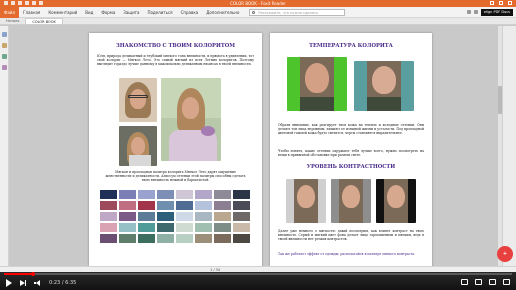 The width and height of the screenshot is (516, 290). What do you see at coordinates (478, 282) in the screenshot?
I see `settings-gear-icon` at bounding box center [478, 282].